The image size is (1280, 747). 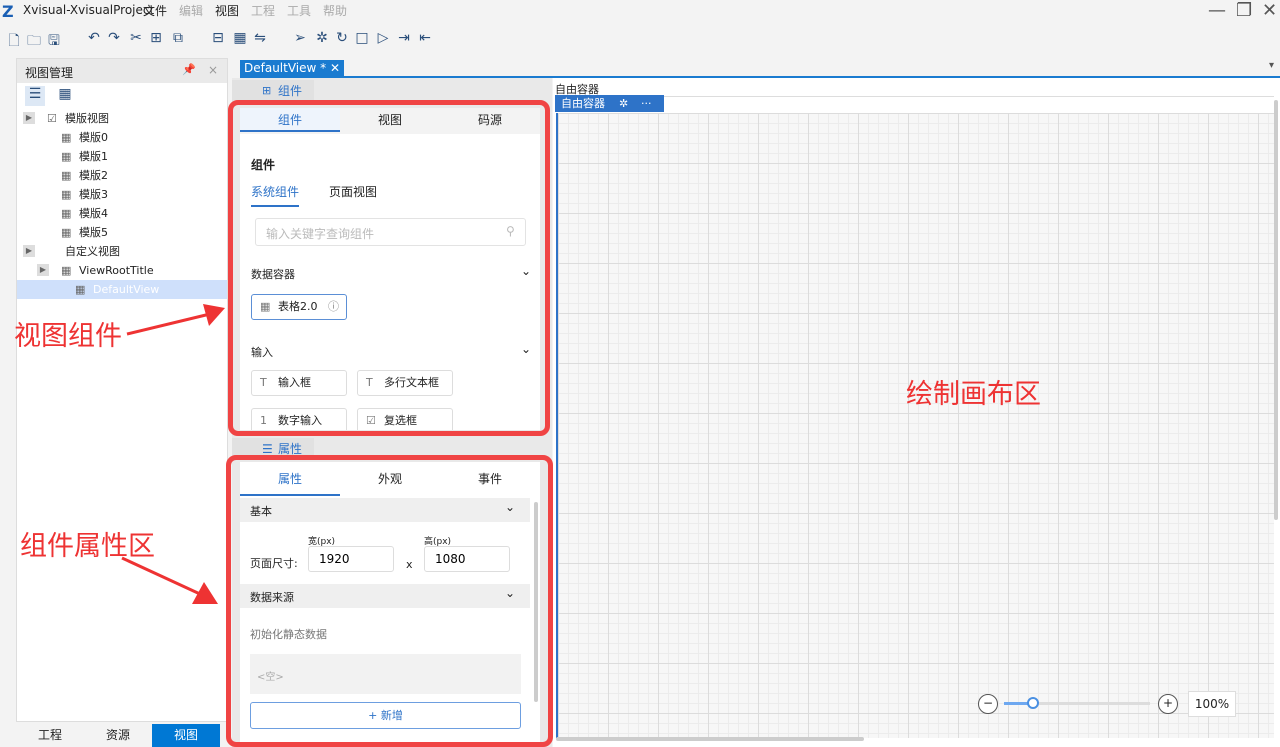 What do you see at coordinates (34, 42) in the screenshot?
I see `open-folder-icon: 🗀` at bounding box center [34, 42].